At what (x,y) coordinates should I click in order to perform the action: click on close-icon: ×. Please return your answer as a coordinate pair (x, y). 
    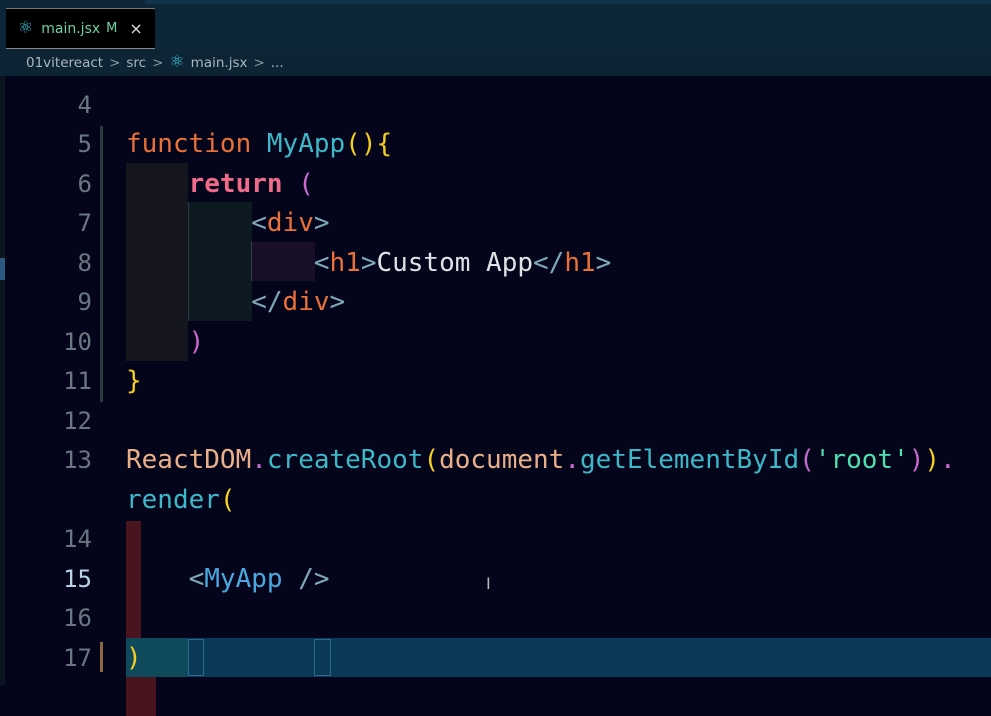
    Looking at the image, I should click on (135, 28).